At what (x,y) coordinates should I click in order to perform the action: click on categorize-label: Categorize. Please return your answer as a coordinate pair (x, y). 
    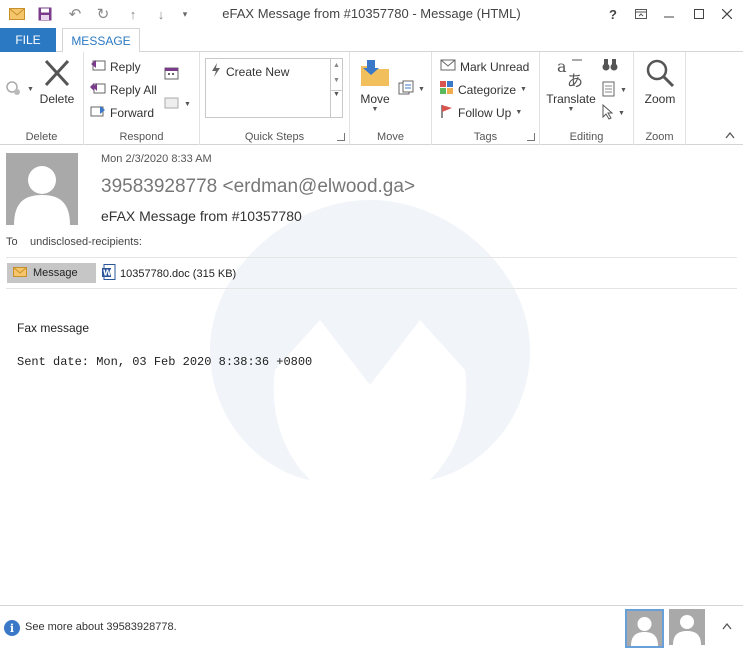
    Looking at the image, I should click on (487, 89).